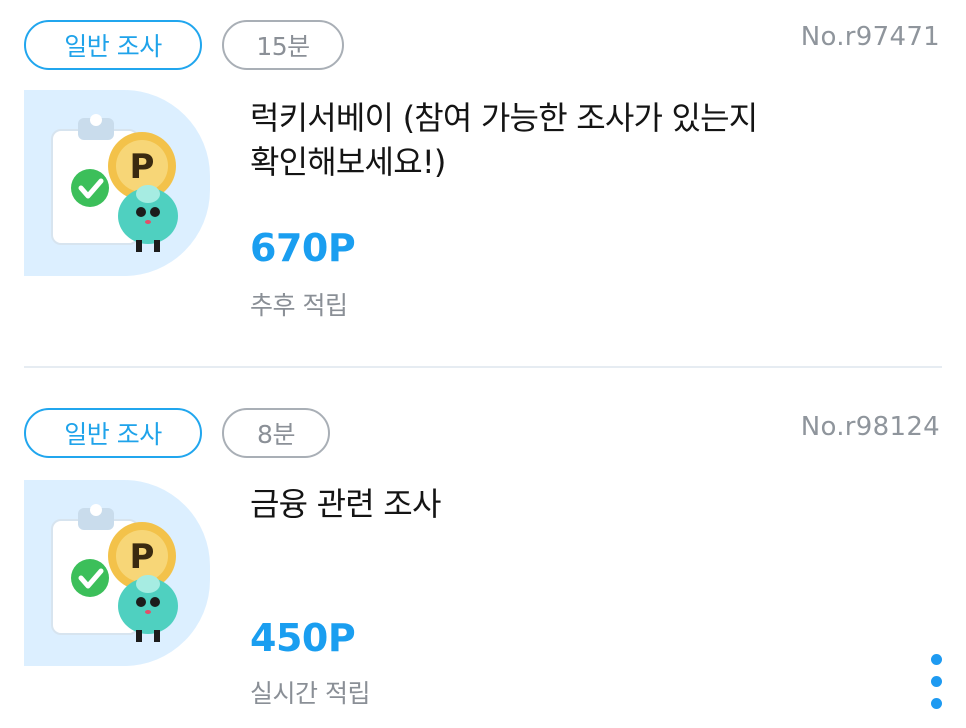  I want to click on survey-number: No.r97471, so click(870, 37).